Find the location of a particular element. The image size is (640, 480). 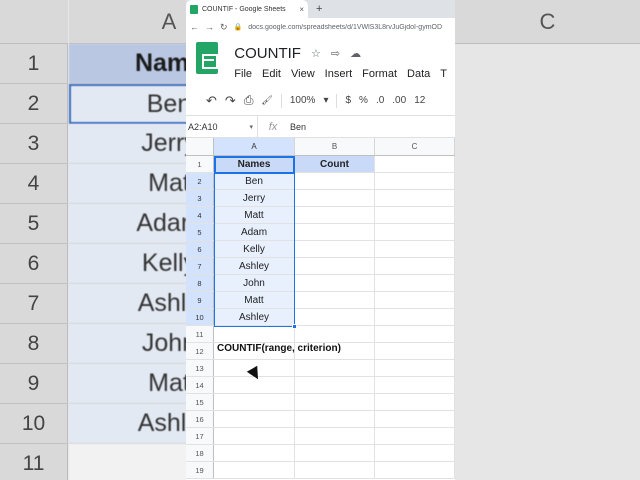

back-icon: ← is located at coordinates (194, 27).